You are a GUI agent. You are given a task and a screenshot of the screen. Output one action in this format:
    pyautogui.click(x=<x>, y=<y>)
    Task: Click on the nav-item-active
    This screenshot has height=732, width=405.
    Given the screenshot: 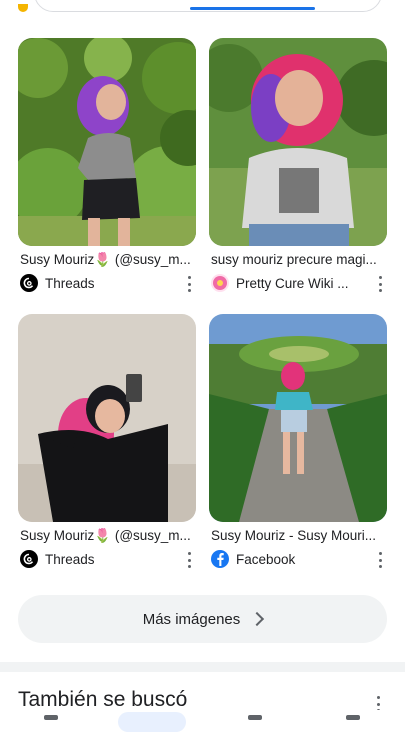 What is the action you would take?
    pyautogui.click(x=152, y=722)
    